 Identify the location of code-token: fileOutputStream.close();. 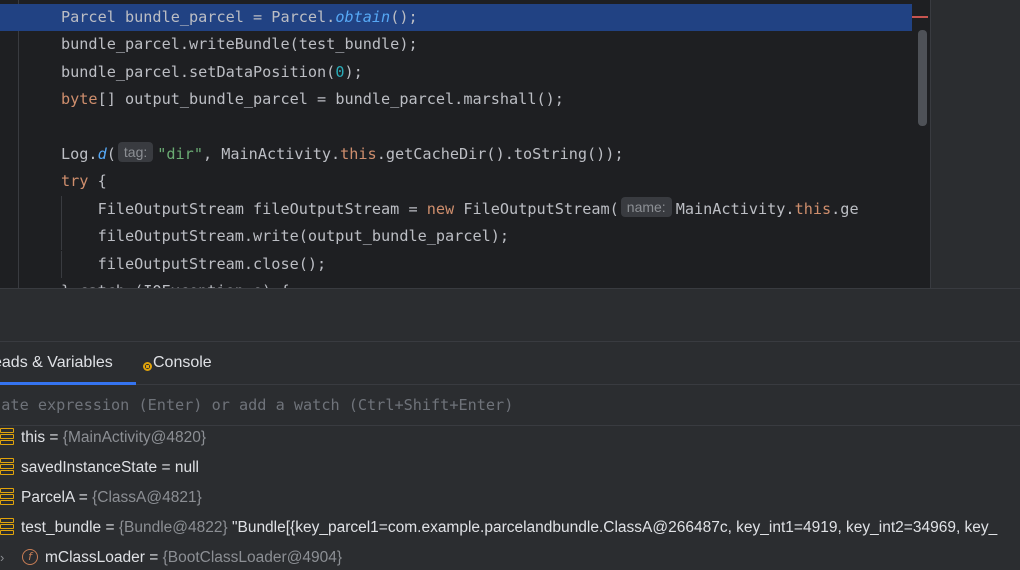
(194, 263).